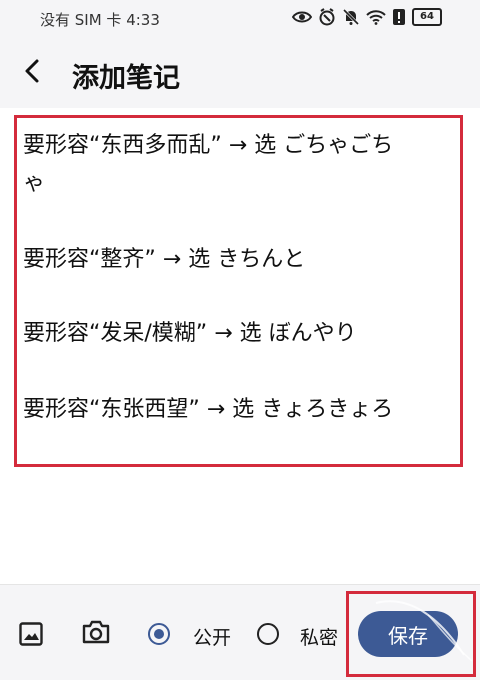 The width and height of the screenshot is (480, 680). I want to click on chevron-left-icon, so click(32, 71).